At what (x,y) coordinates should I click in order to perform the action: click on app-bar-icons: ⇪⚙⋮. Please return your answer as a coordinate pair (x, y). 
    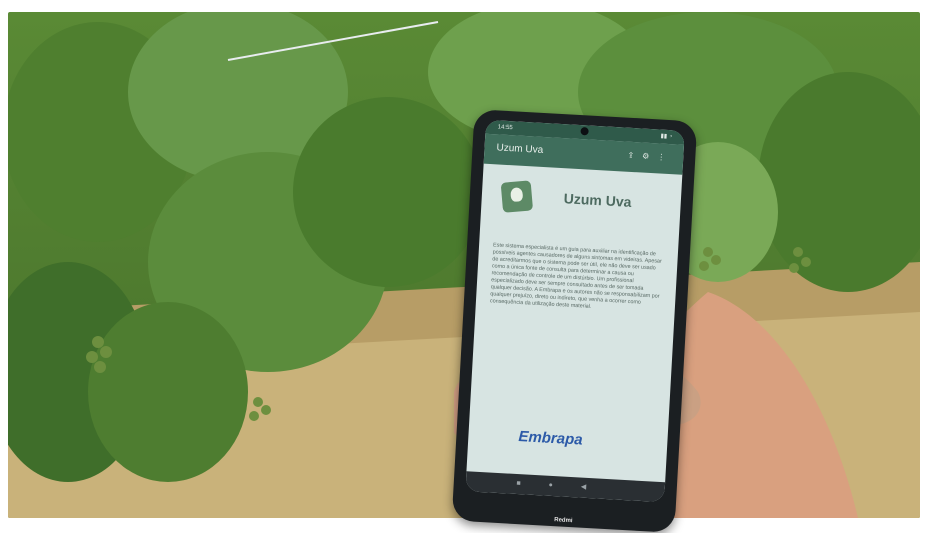
    Looking at the image, I should click on (650, 157).